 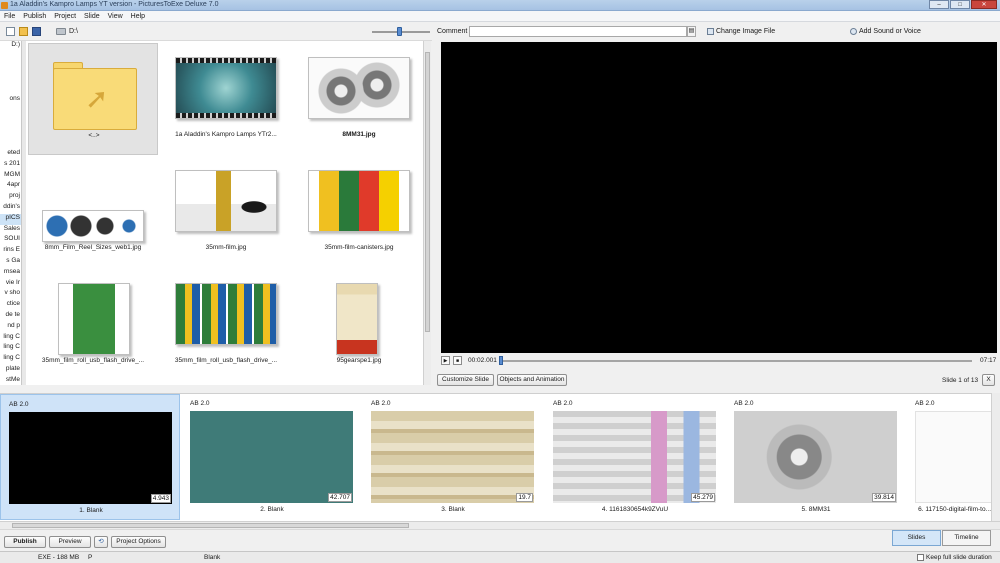 I want to click on menu-file: File, so click(x=9, y=16).